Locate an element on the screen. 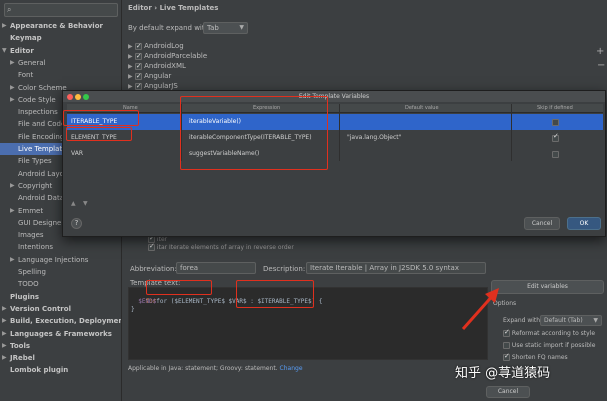  highlight-iterable-var is located at coordinates (275, 294).